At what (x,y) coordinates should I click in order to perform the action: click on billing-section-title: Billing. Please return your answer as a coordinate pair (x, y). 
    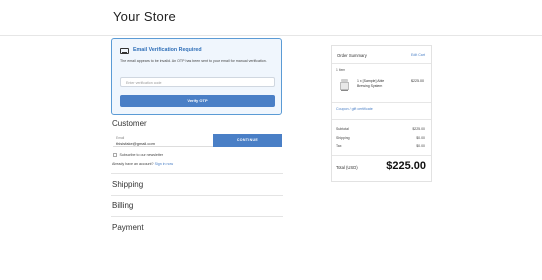
    Looking at the image, I should click on (122, 205).